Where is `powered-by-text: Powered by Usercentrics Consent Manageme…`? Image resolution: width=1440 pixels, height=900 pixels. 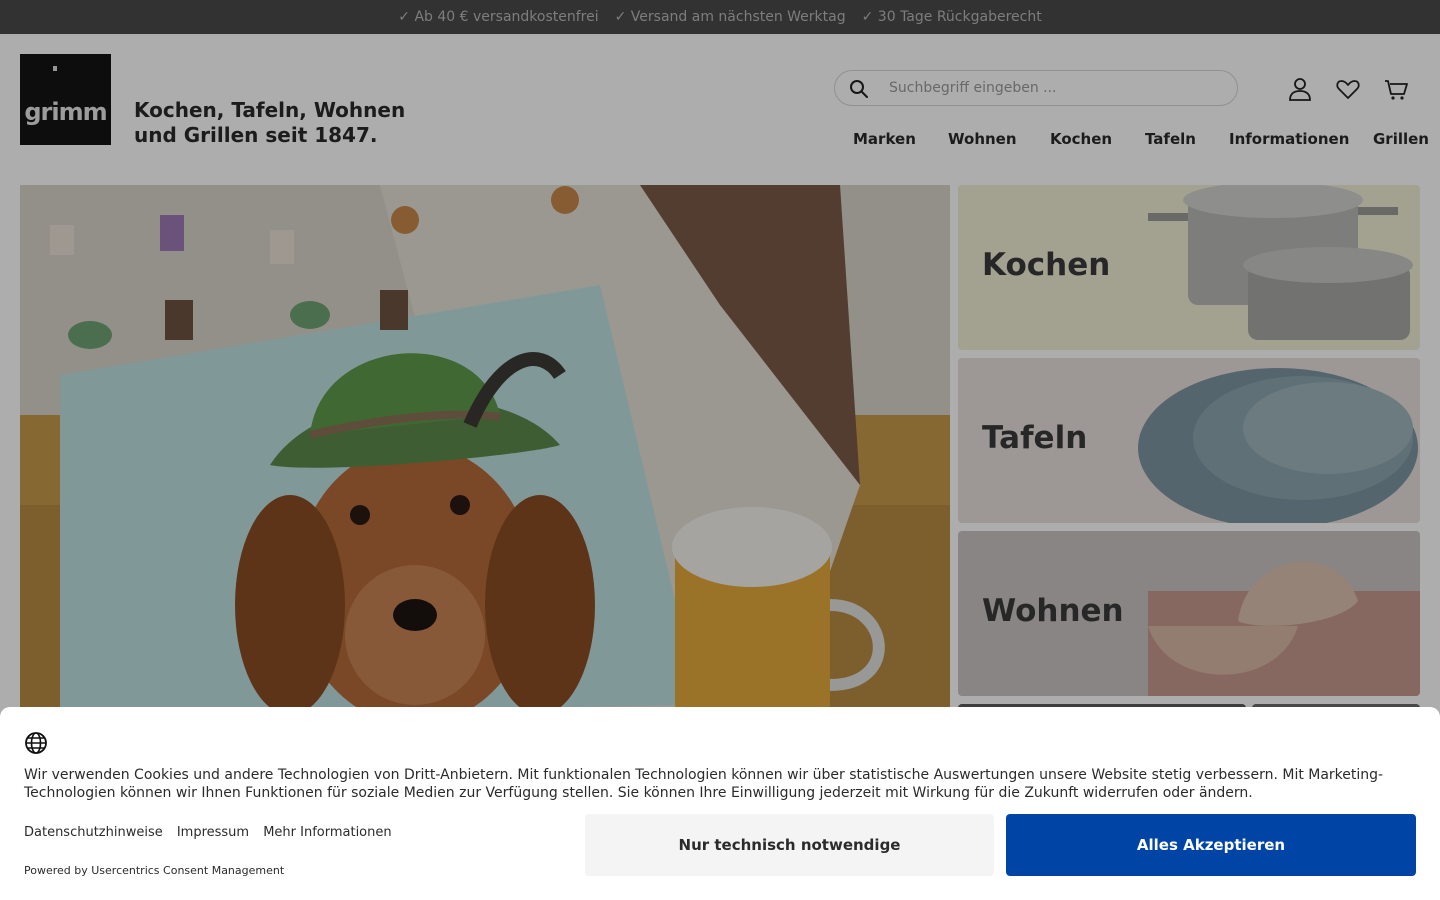 powered-by-text: Powered by Usercentrics Consent Manageme… is located at coordinates (154, 870).